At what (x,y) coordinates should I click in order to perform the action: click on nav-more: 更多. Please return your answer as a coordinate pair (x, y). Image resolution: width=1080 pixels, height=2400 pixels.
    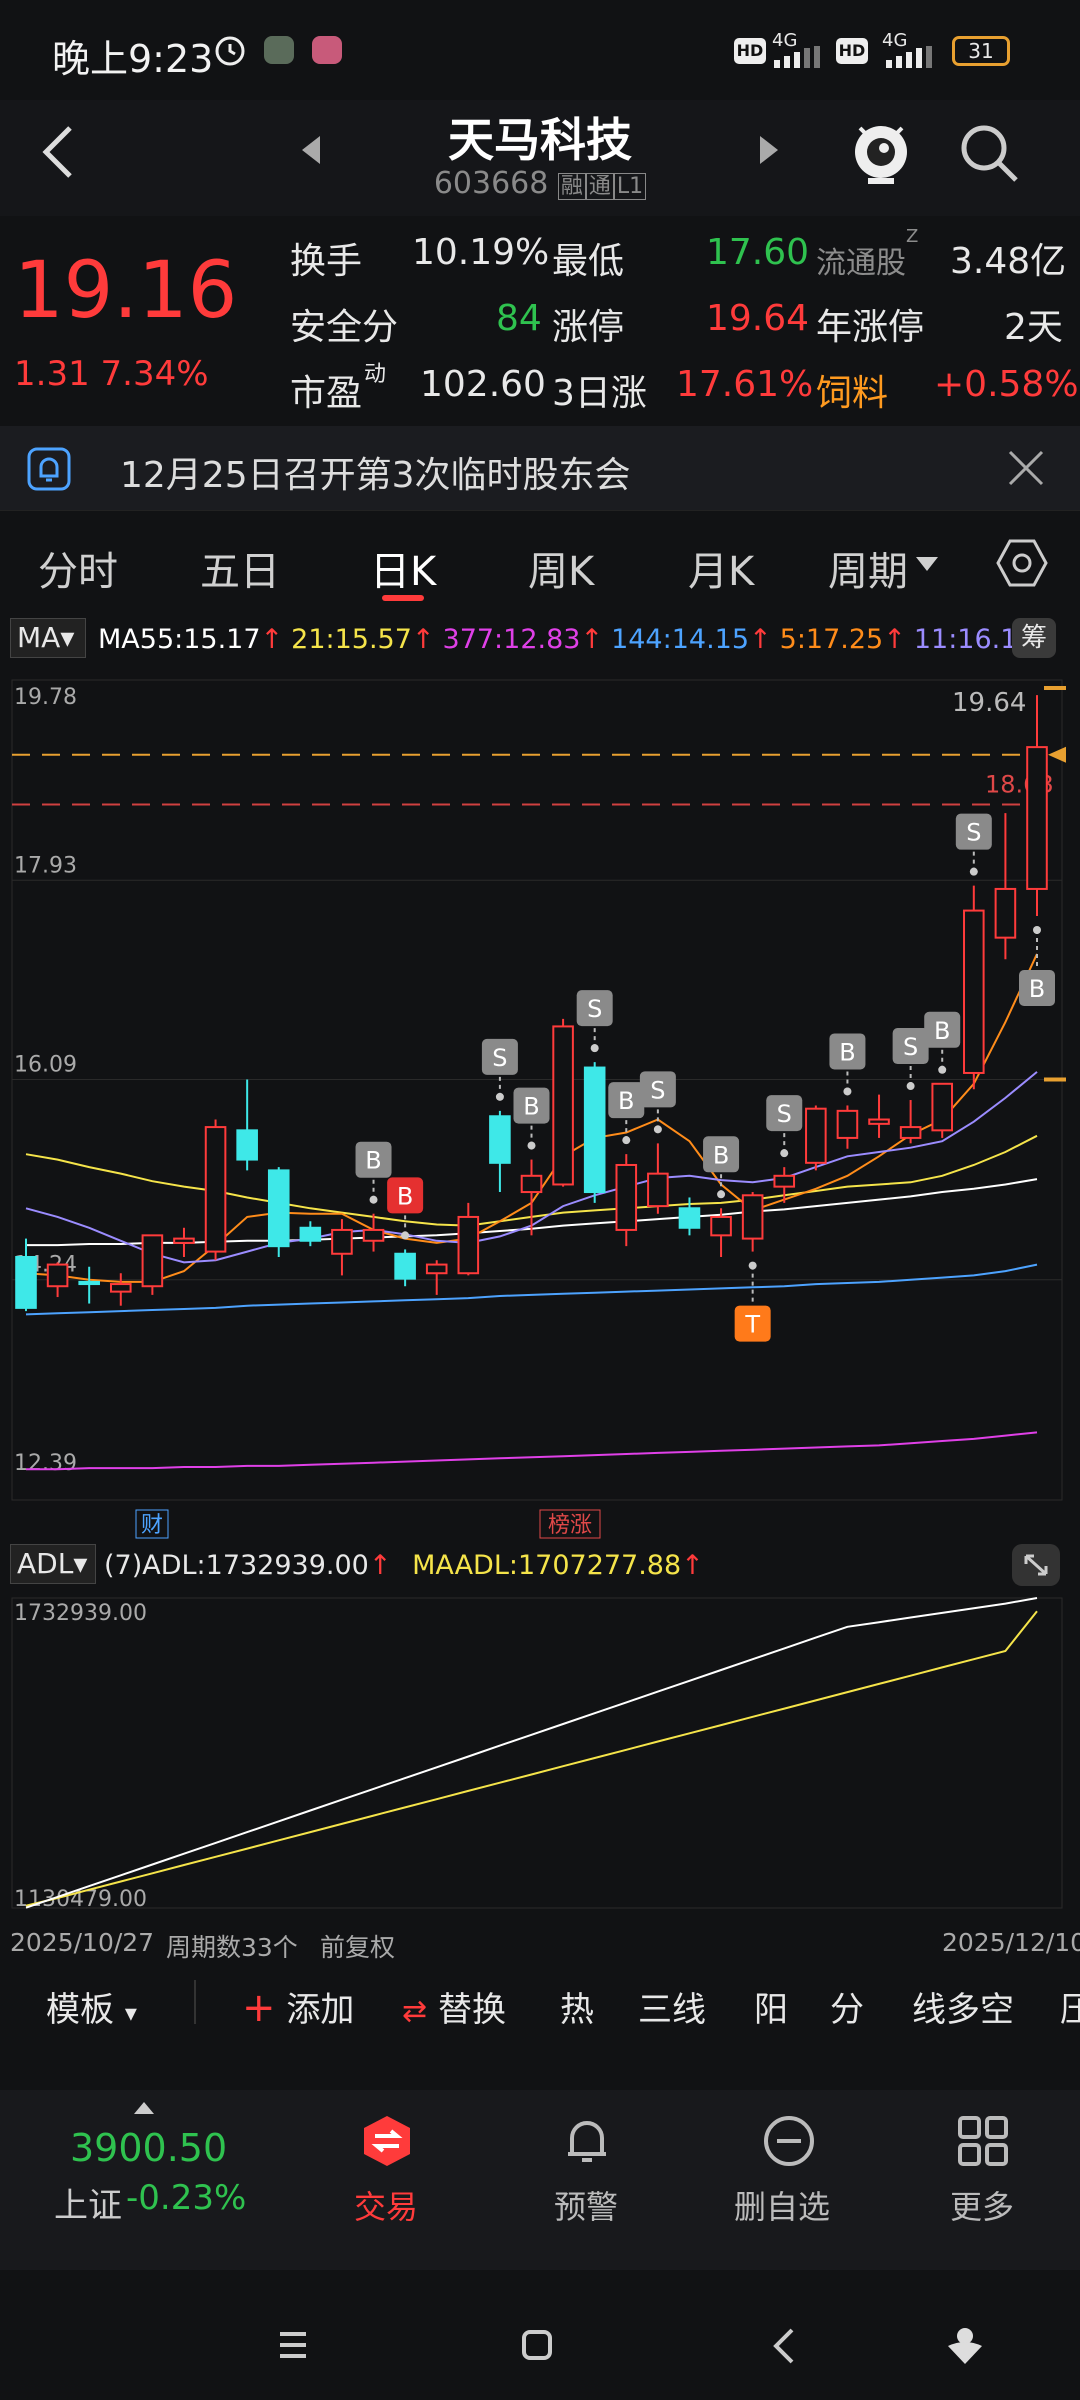
    Looking at the image, I should click on (982, 2184).